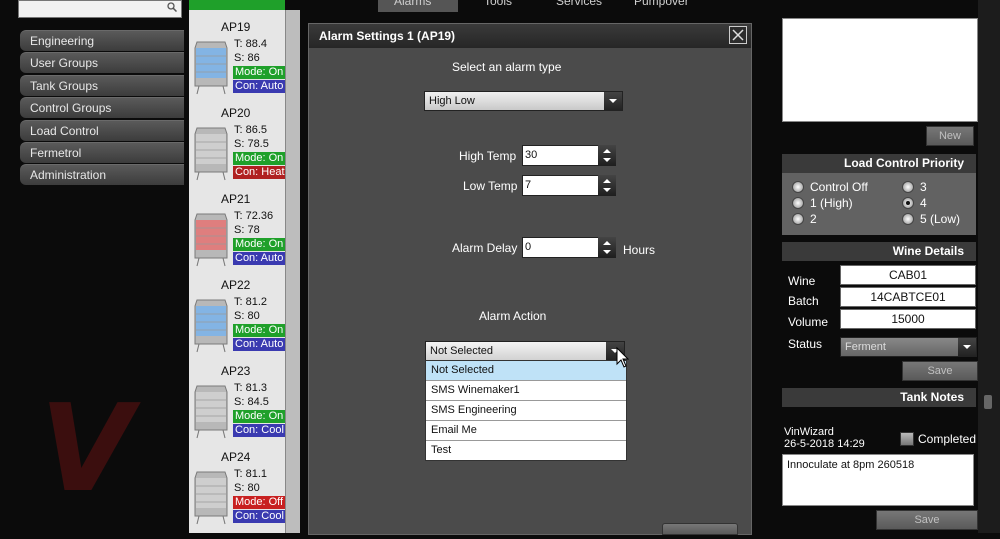 Image resolution: width=1000 pixels, height=539 pixels. What do you see at coordinates (488, 156) in the screenshot?
I see `high-temp-label: High Temp` at bounding box center [488, 156].